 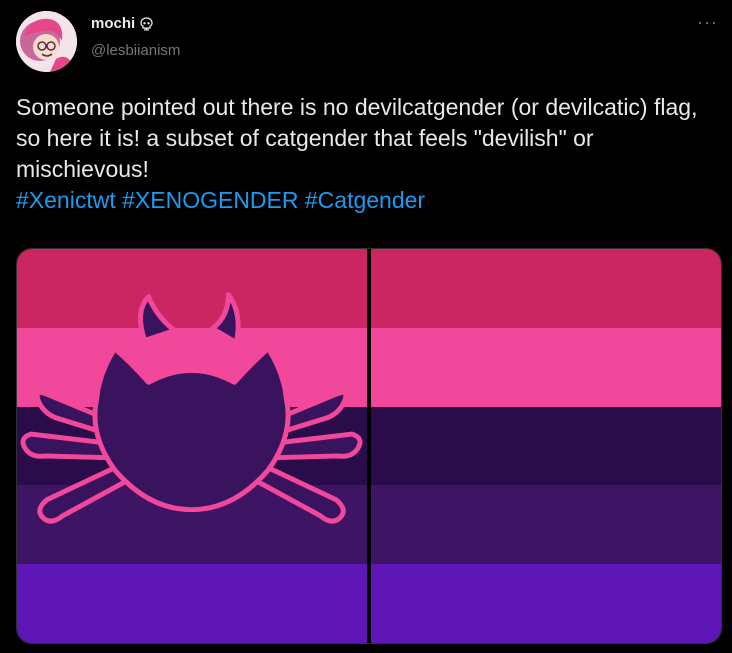 I want to click on hashtag-link: #Xenictwt, so click(x=66, y=200).